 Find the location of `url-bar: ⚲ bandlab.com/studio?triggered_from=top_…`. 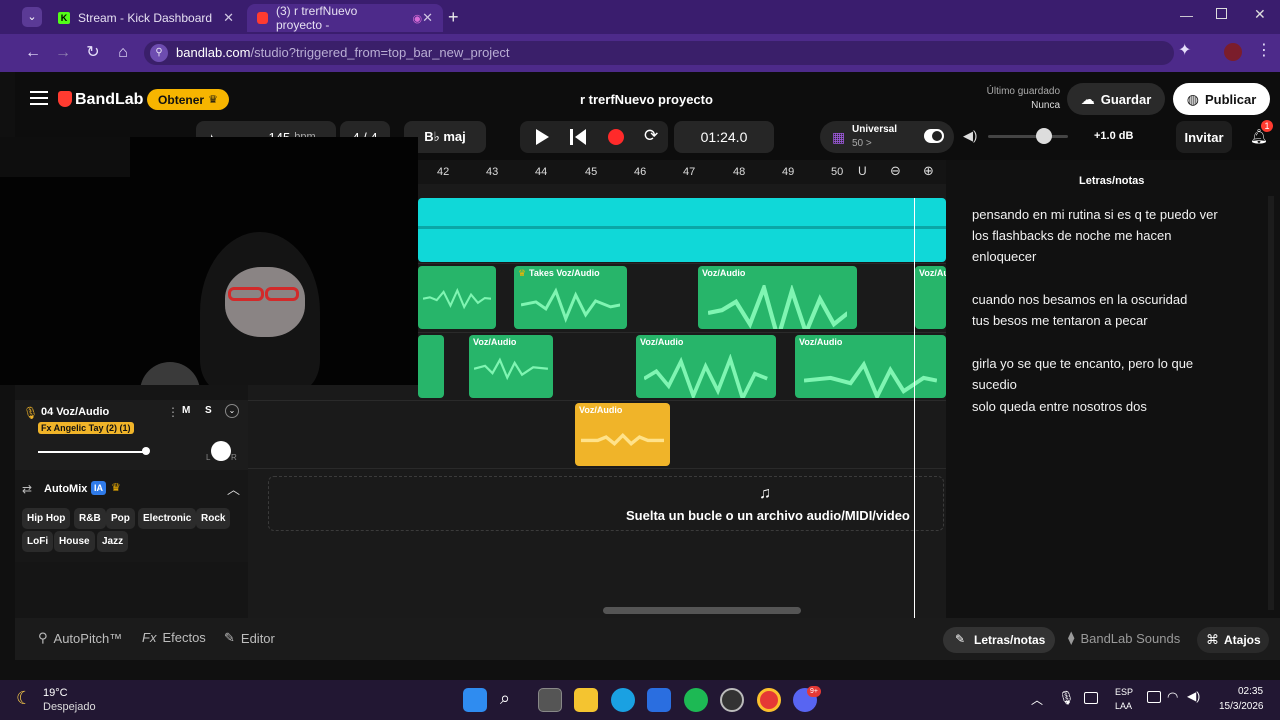

url-bar: ⚲ bandlab.com/studio?triggered_from=top_… is located at coordinates (659, 53).